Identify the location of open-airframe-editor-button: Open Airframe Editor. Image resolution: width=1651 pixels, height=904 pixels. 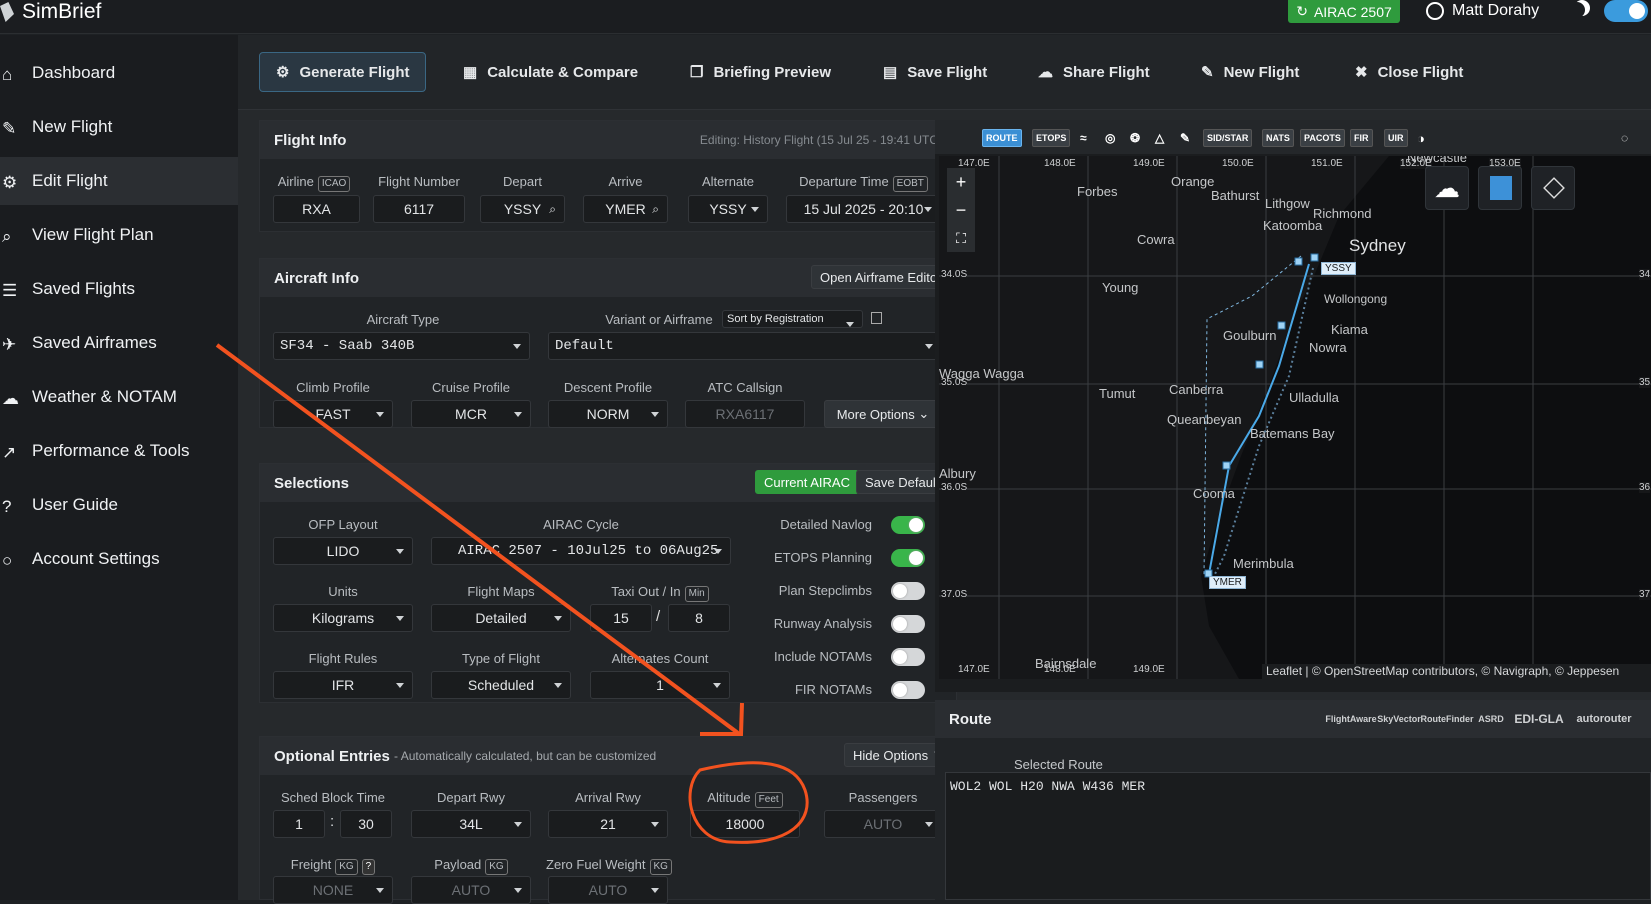
(881, 277).